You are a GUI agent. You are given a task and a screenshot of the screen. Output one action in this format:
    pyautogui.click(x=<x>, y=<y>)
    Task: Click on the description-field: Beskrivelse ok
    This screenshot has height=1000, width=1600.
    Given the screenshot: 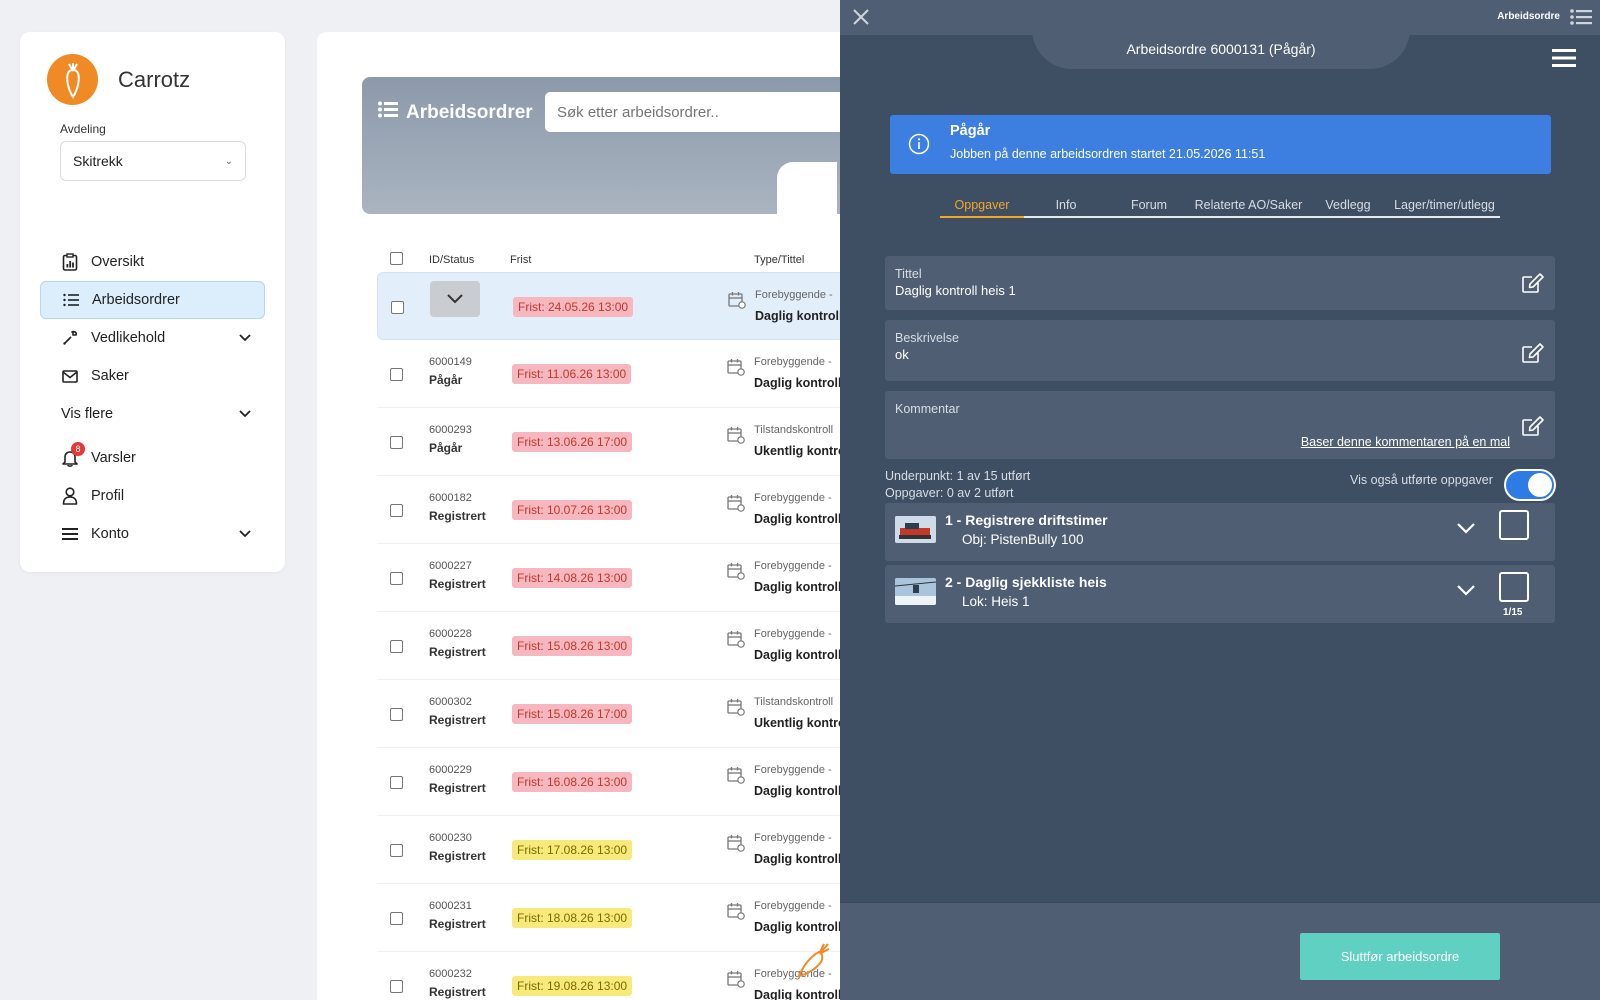 What is the action you would take?
    pyautogui.click(x=1220, y=350)
    